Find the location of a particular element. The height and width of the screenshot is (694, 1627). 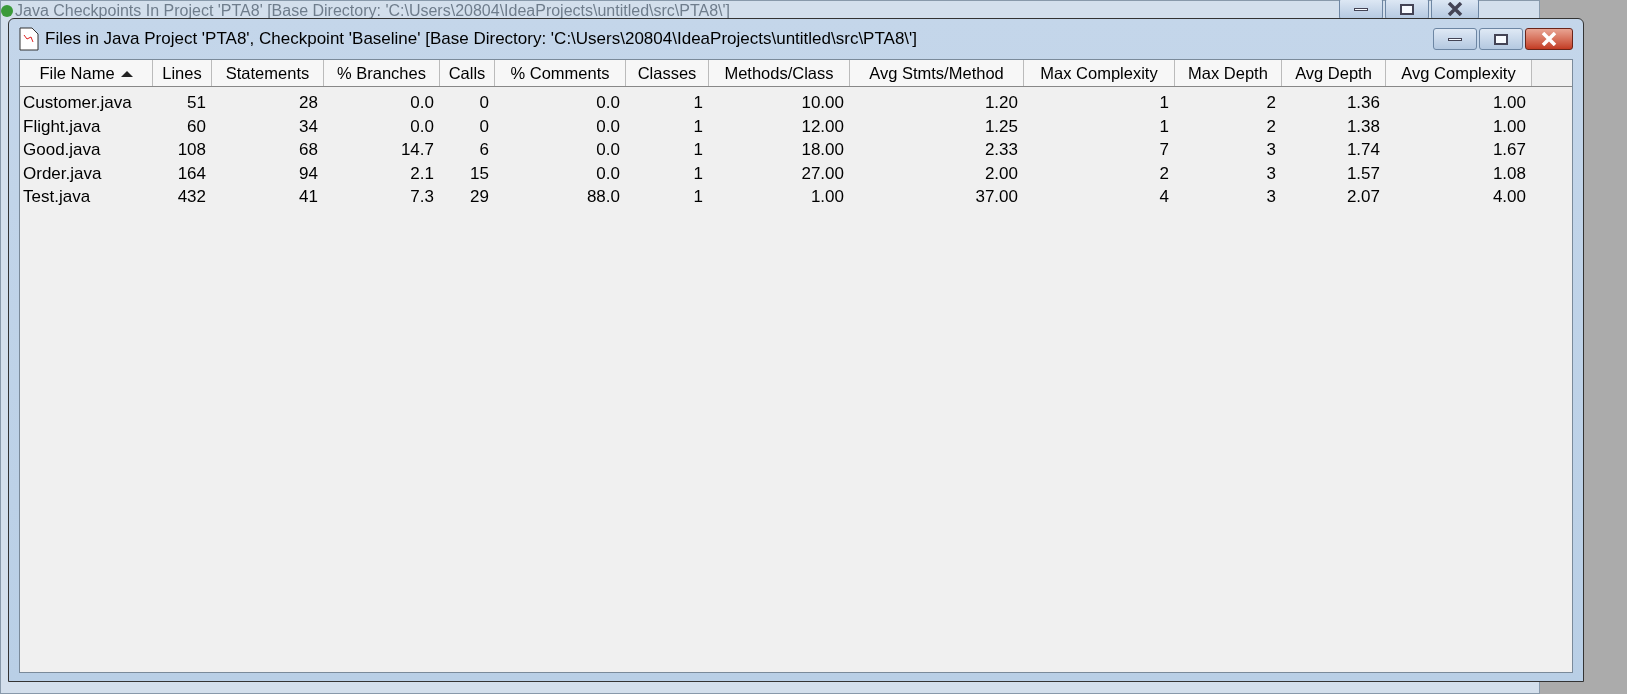

column-header: % Branches is located at coordinates (382, 73).